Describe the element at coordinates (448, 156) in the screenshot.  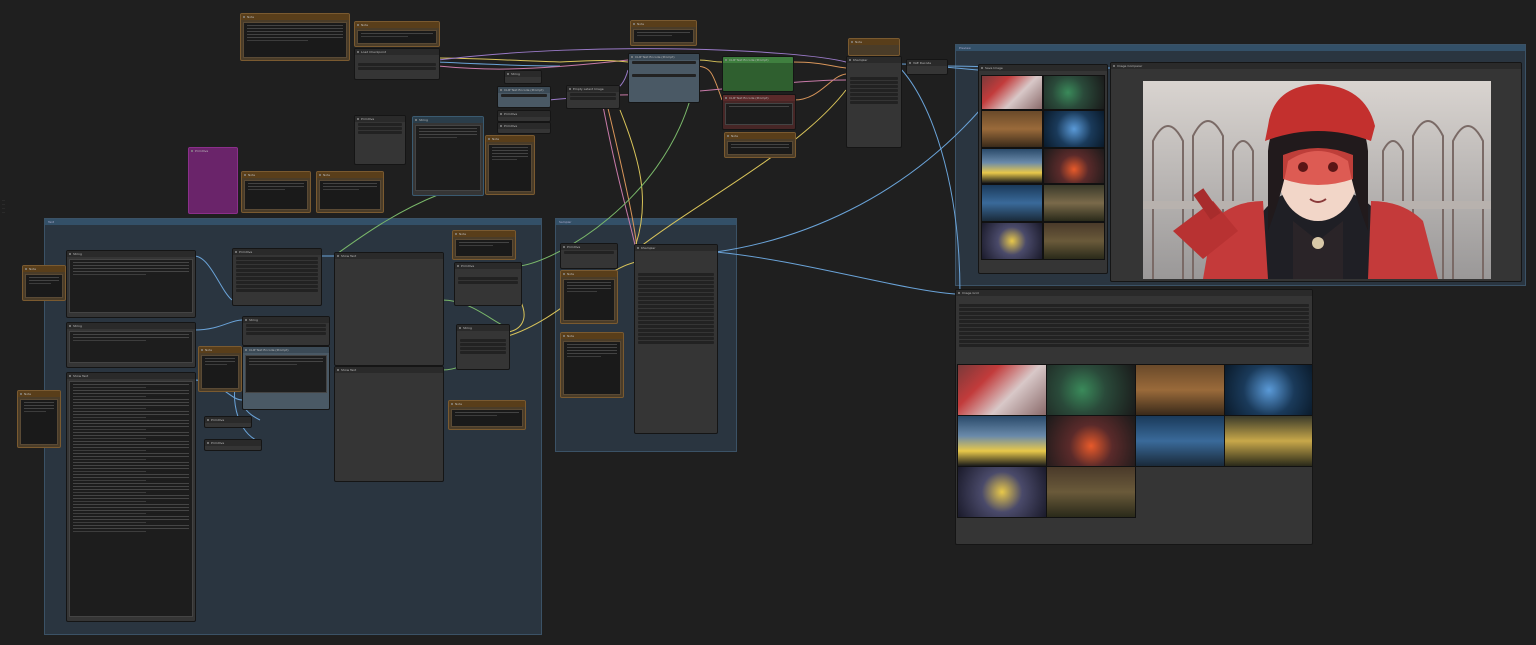
I see `prompt-text-node: String` at that location.